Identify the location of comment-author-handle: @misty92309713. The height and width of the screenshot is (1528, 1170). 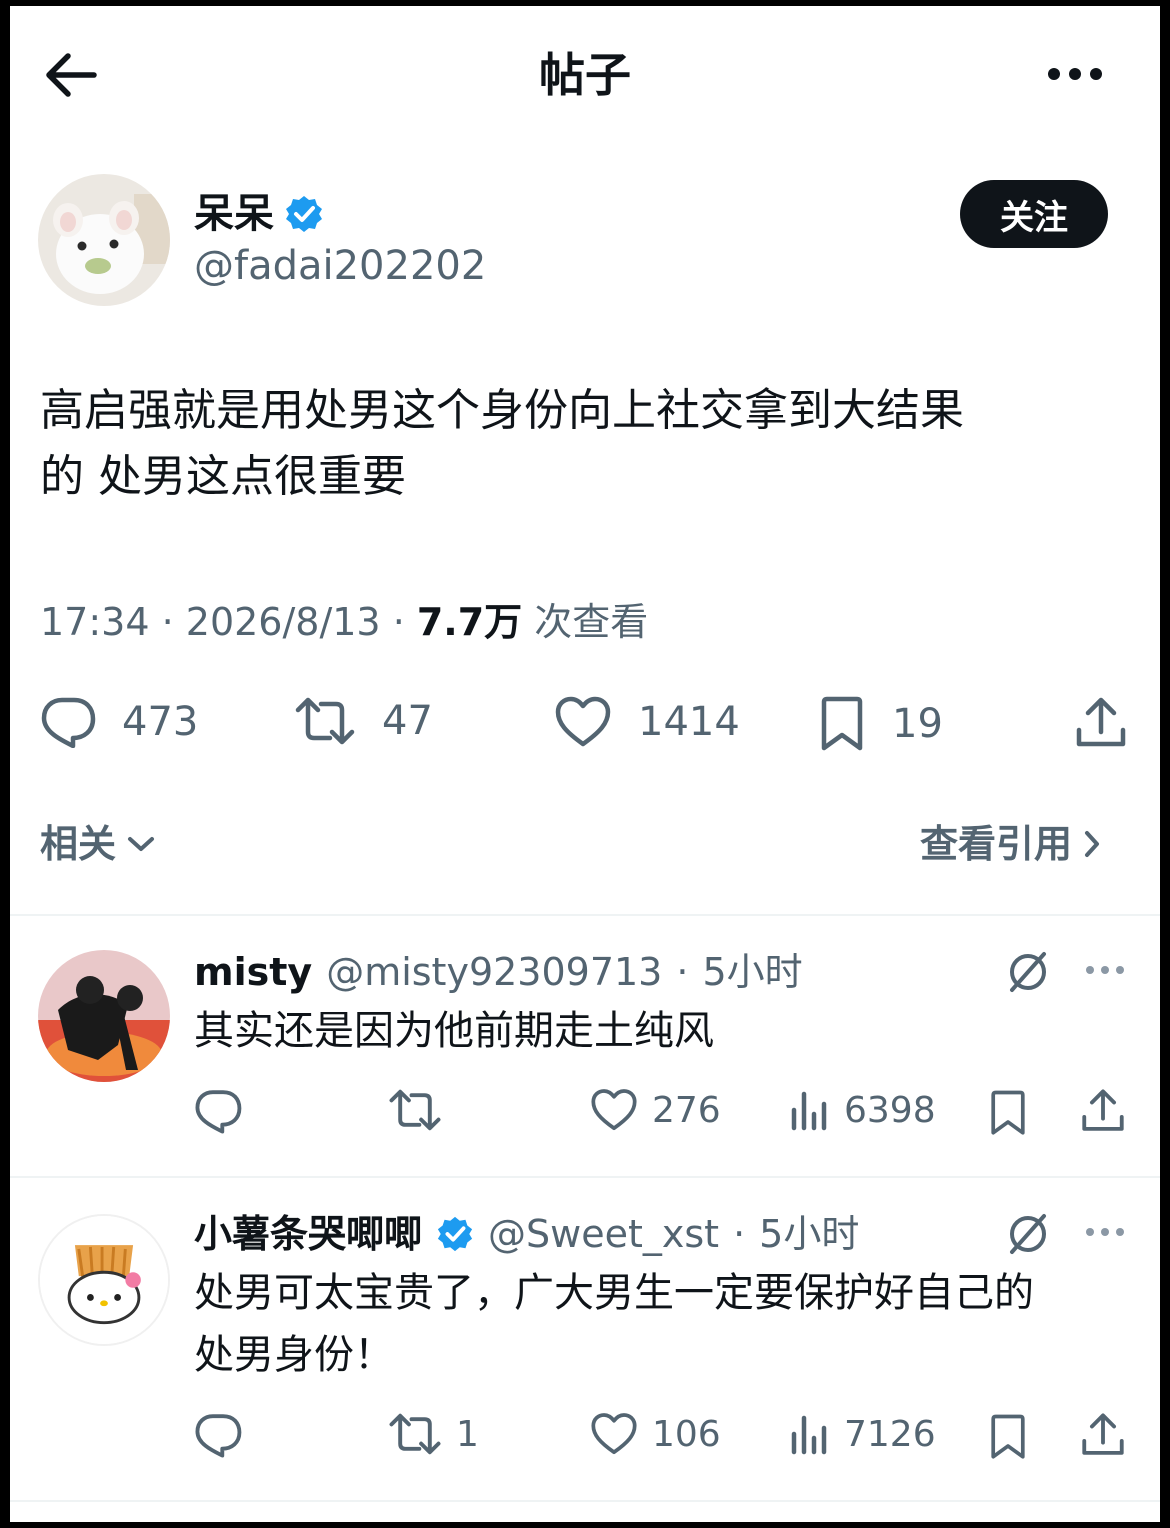
(494, 972).